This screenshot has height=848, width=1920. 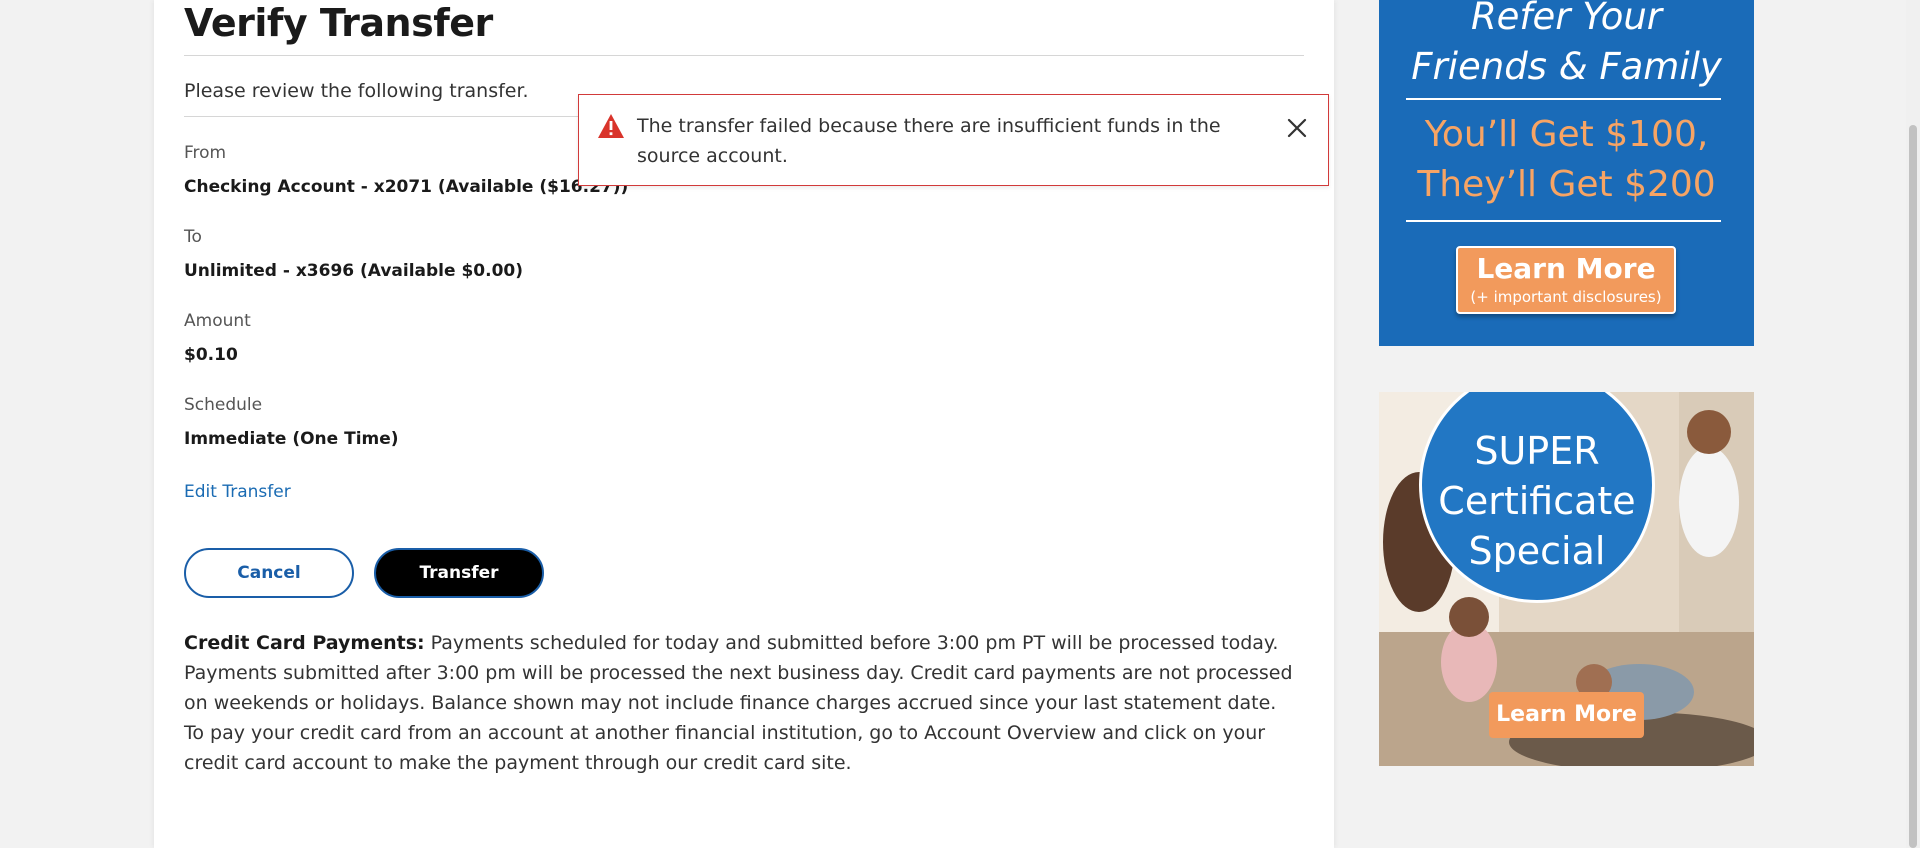 I want to click on amount-value: $0.10, so click(x=211, y=355).